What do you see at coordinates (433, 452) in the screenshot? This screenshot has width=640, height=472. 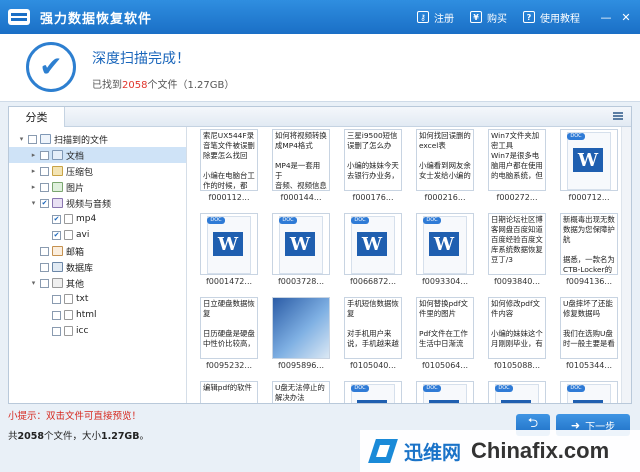 I see `watermark-cn: 迅维网` at bounding box center [433, 452].